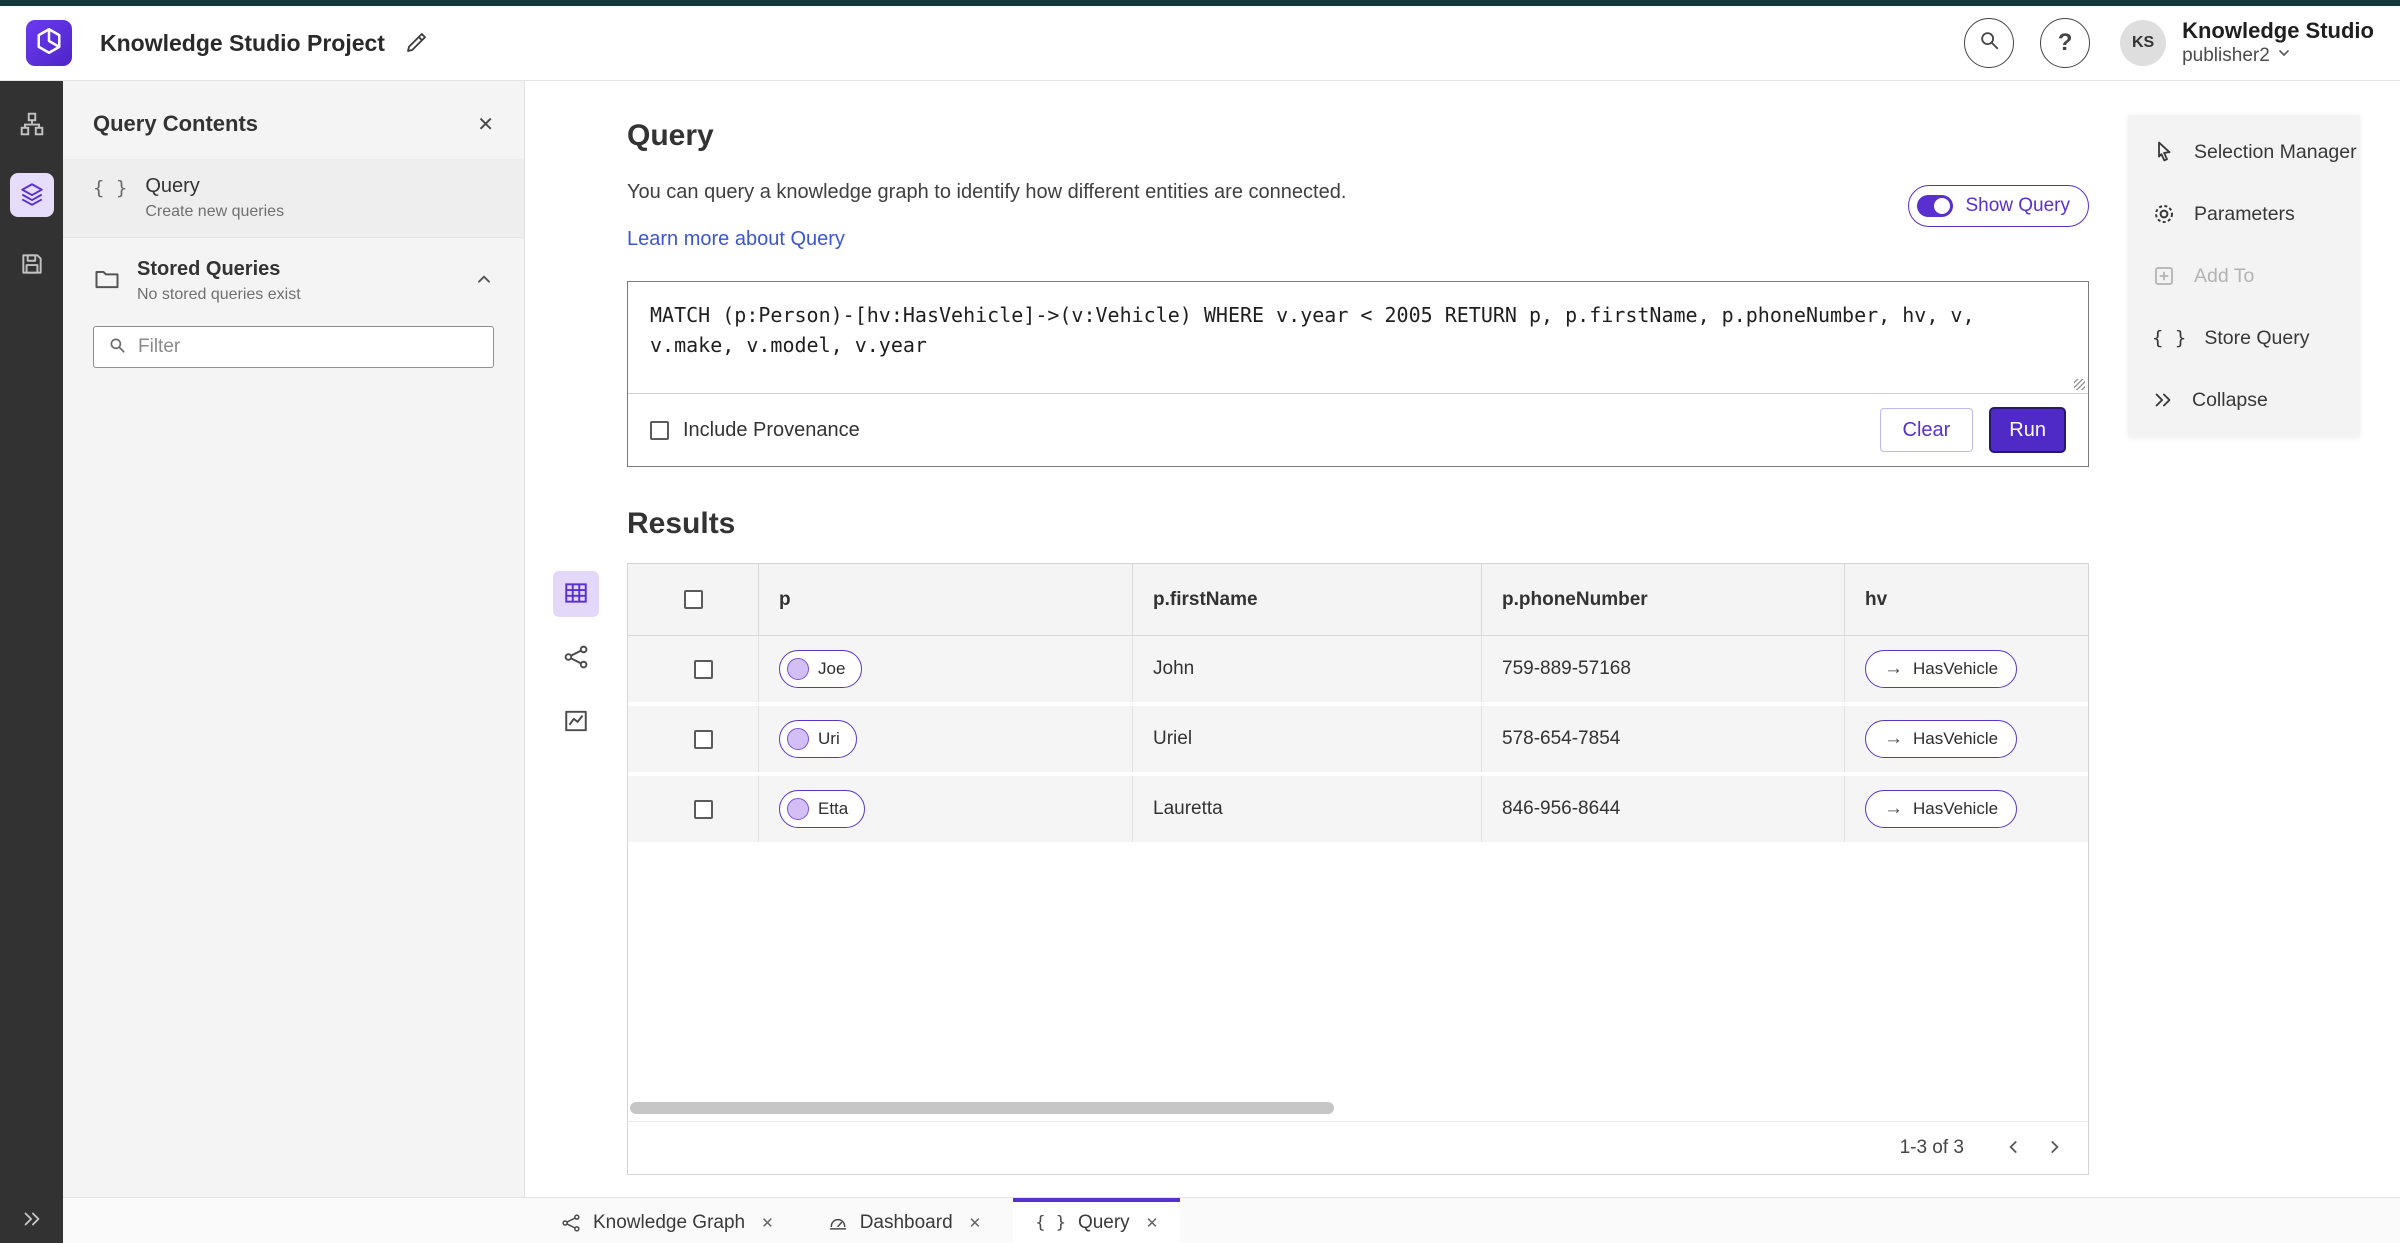 This screenshot has width=2400, height=1243. What do you see at coordinates (670, 135) in the screenshot?
I see `page-title: Query` at bounding box center [670, 135].